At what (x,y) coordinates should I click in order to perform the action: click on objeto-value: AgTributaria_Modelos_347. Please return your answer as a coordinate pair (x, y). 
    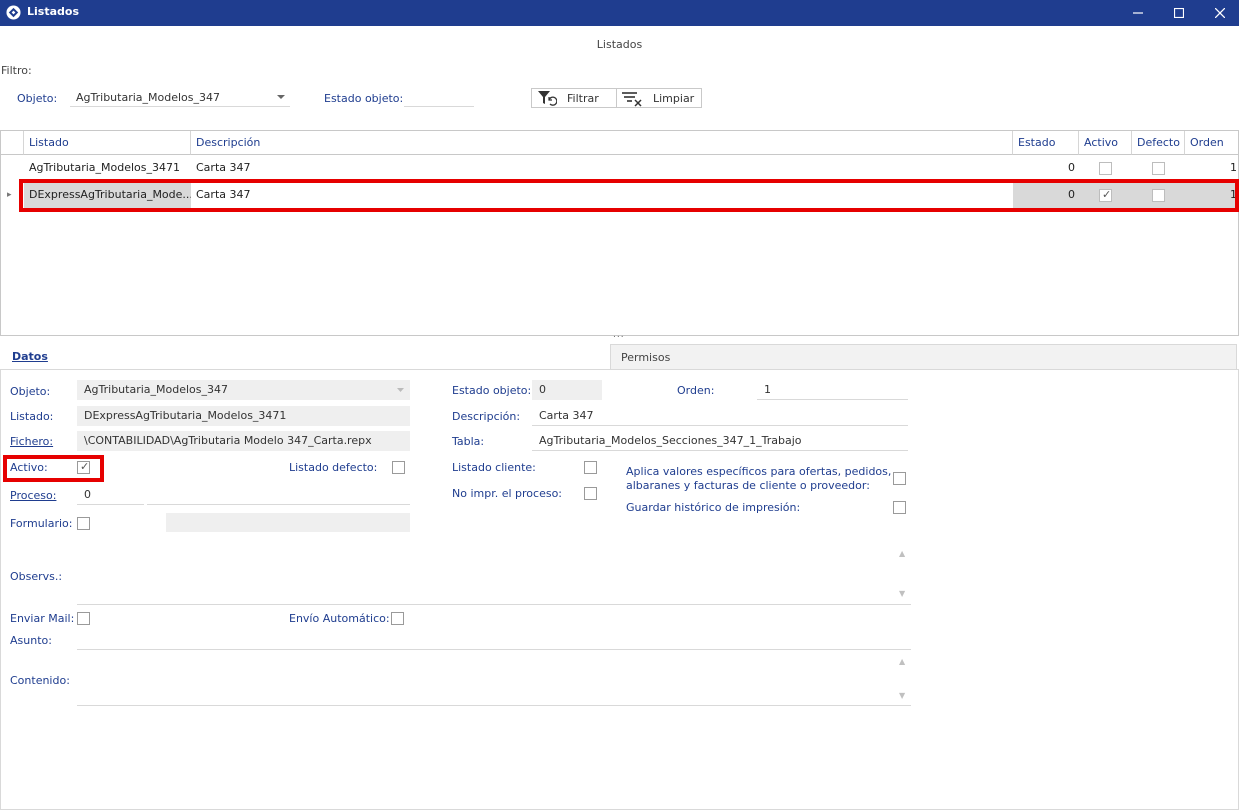
    Looking at the image, I should click on (156, 389).